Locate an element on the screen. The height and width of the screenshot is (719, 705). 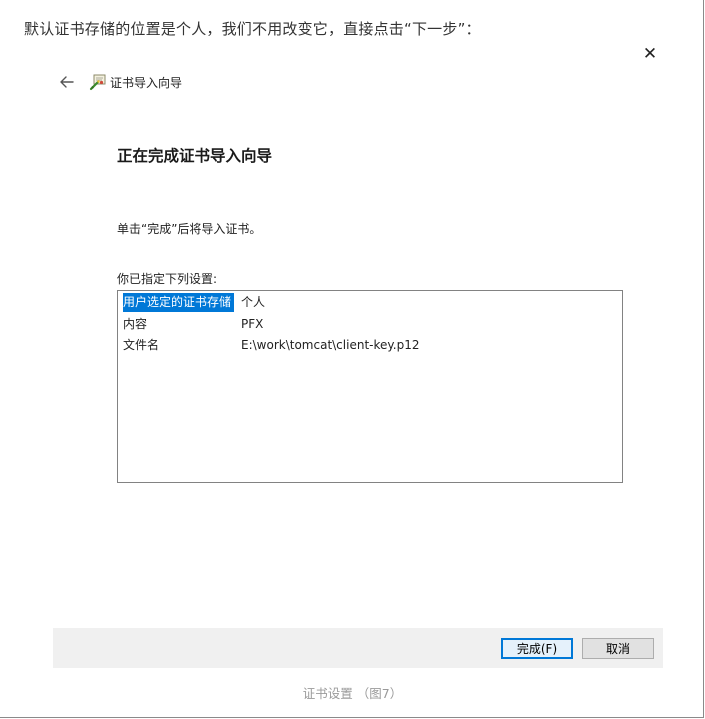
wizard-title: 证书导入向导 is located at coordinates (146, 83).